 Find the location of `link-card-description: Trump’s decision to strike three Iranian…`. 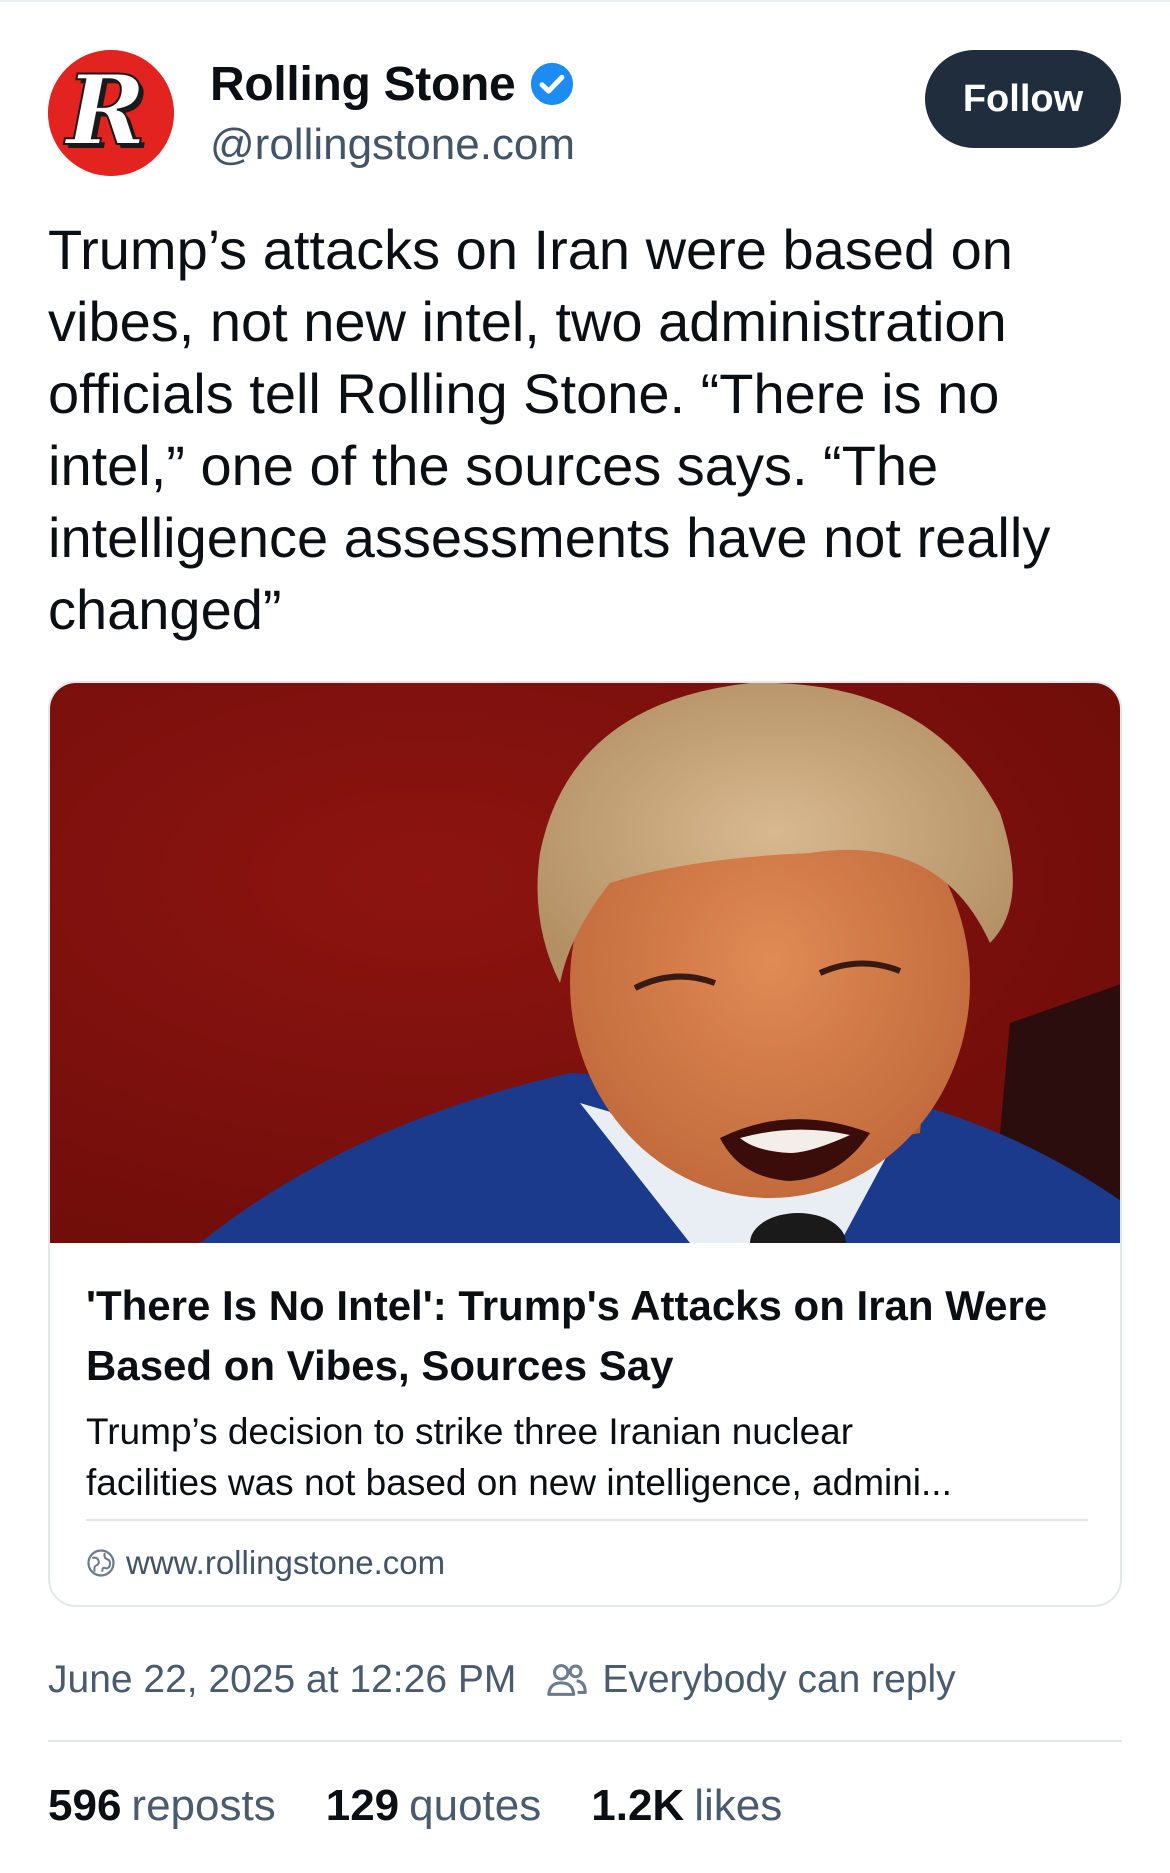

link-card-description: Trump’s decision to strike three Iranian… is located at coordinates (591, 1457).